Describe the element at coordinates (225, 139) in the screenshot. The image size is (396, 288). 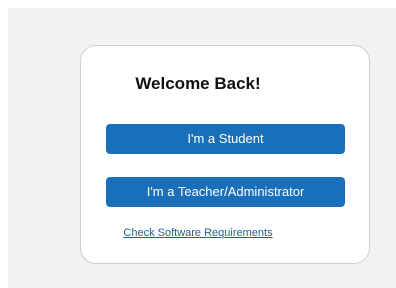
I see `student-login-button: I'm a Student` at that location.